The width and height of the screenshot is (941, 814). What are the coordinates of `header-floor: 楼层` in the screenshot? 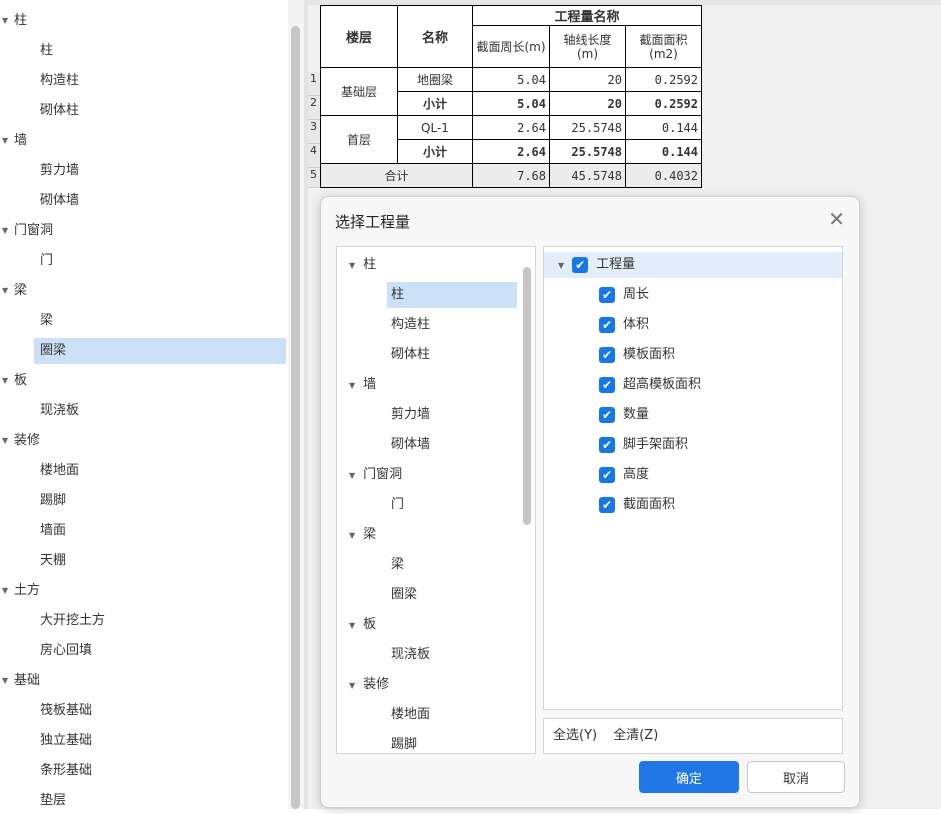 It's located at (359, 36).